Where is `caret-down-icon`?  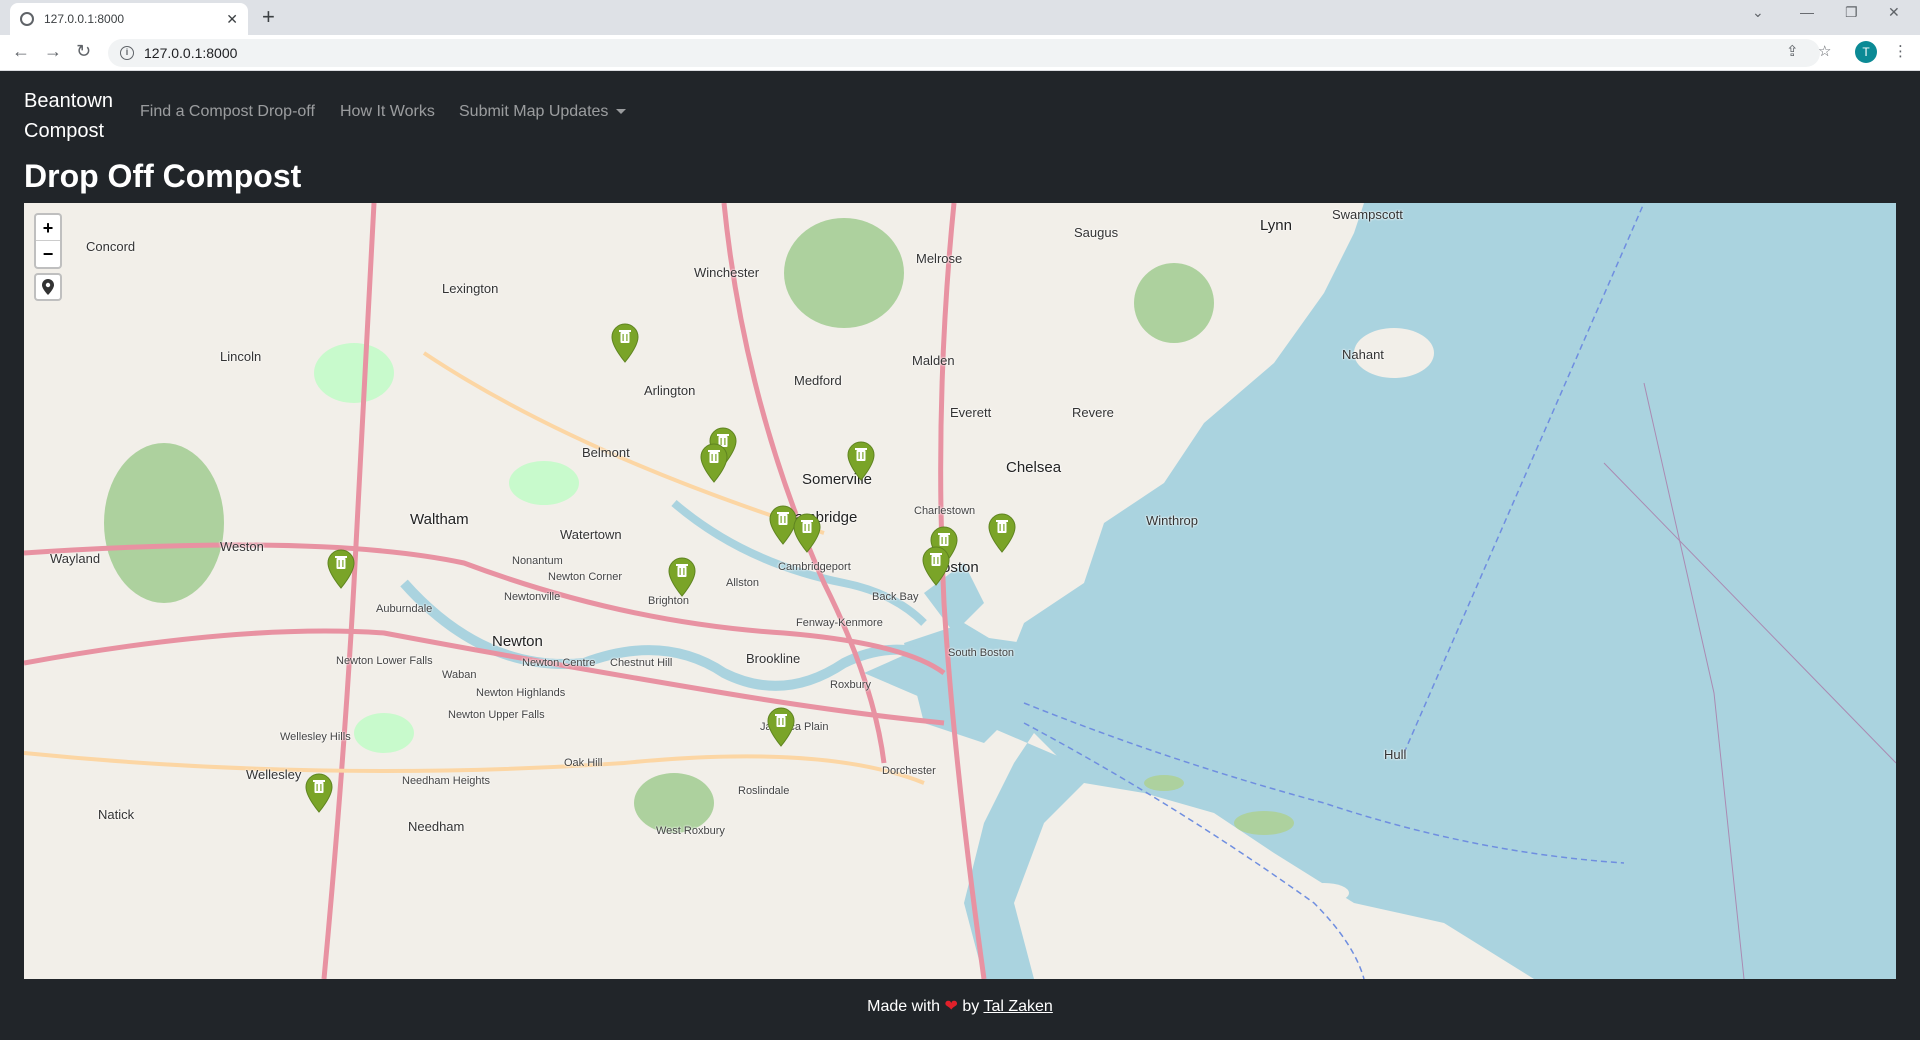 caret-down-icon is located at coordinates (621, 112).